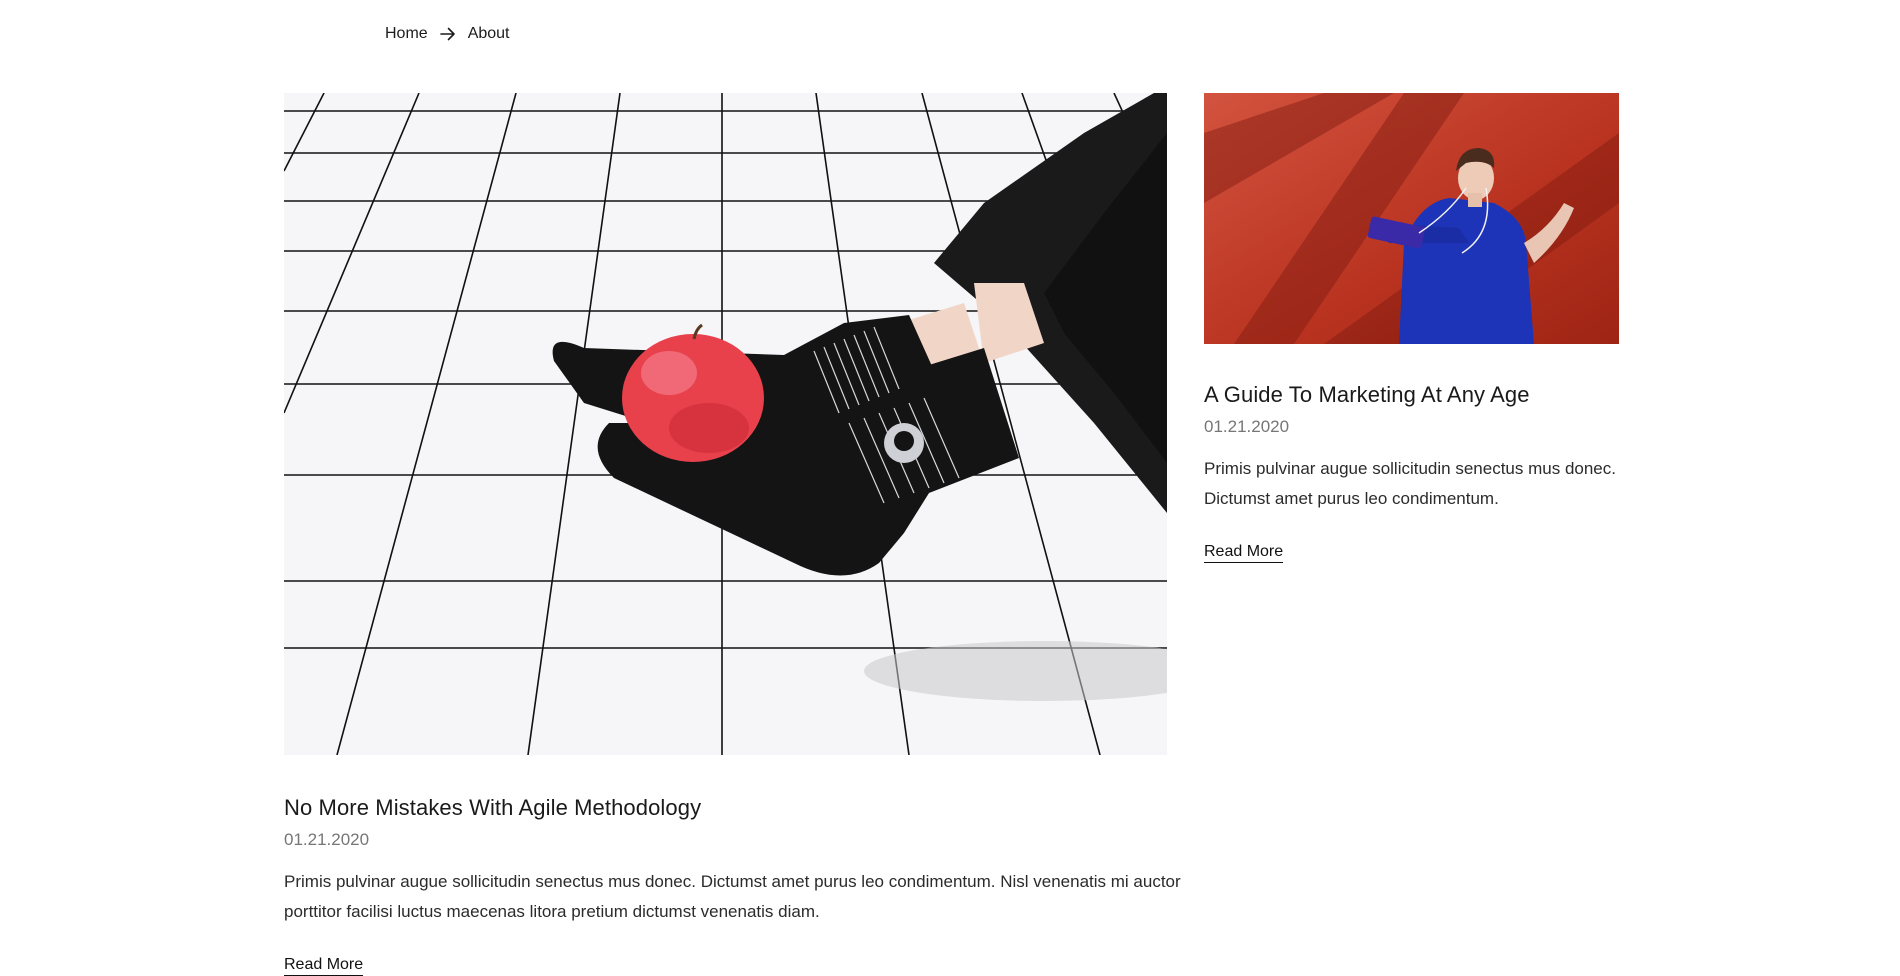 Image resolution: width=1900 pixels, height=976 pixels. What do you see at coordinates (734, 808) in the screenshot?
I see `post-title: No More Mistakes With Agile Methodology` at bounding box center [734, 808].